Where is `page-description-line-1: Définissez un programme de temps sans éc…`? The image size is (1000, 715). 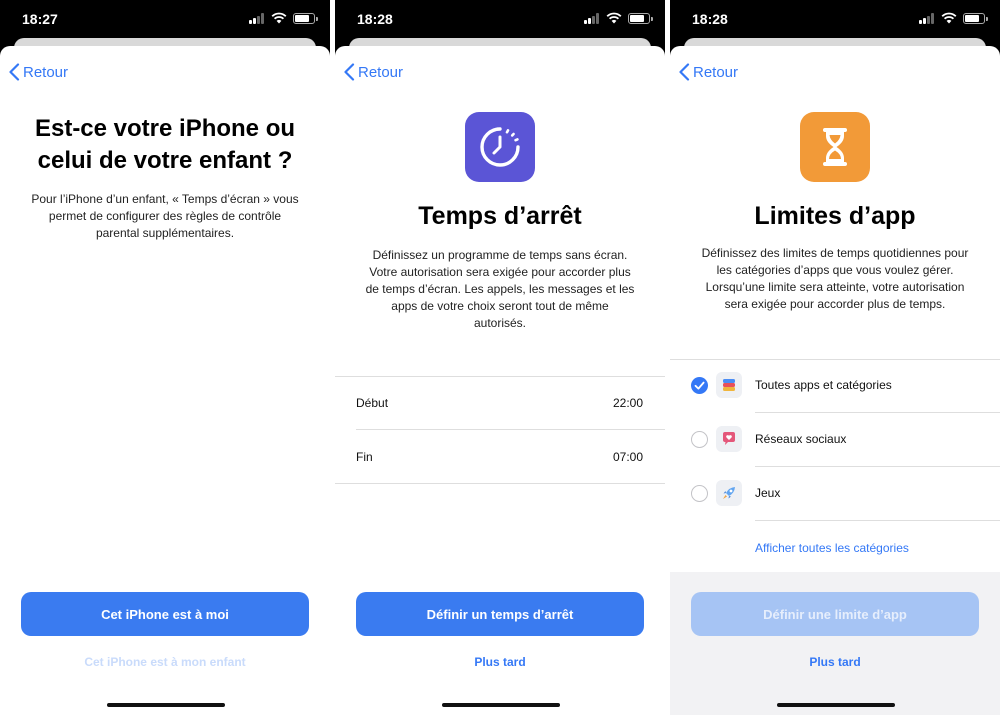
page-description-line-1: Définissez un programme de temps sans éc… is located at coordinates (500, 255).